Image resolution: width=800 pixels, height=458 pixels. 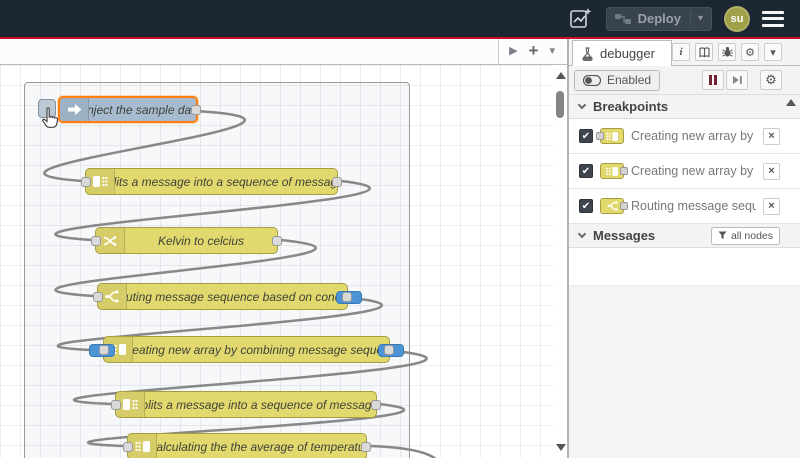 I want to click on chevron-down-icon: ▾, so click(x=773, y=52).